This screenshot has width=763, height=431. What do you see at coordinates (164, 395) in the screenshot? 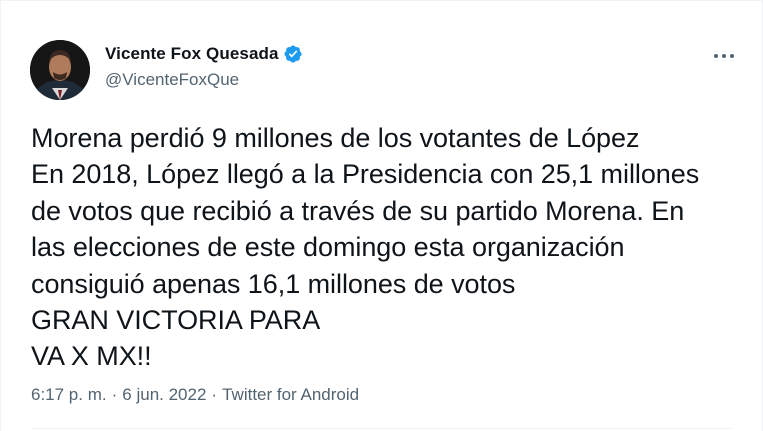
I see `tweet-date: 6 jun. 2022` at bounding box center [164, 395].